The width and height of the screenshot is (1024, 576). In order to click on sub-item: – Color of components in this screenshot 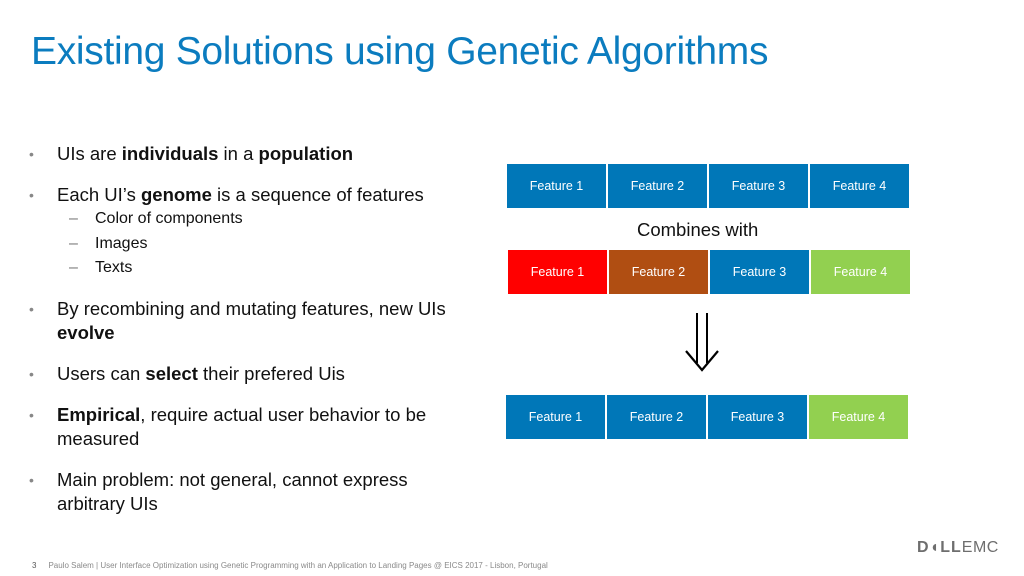, I will do `click(249, 219)`.